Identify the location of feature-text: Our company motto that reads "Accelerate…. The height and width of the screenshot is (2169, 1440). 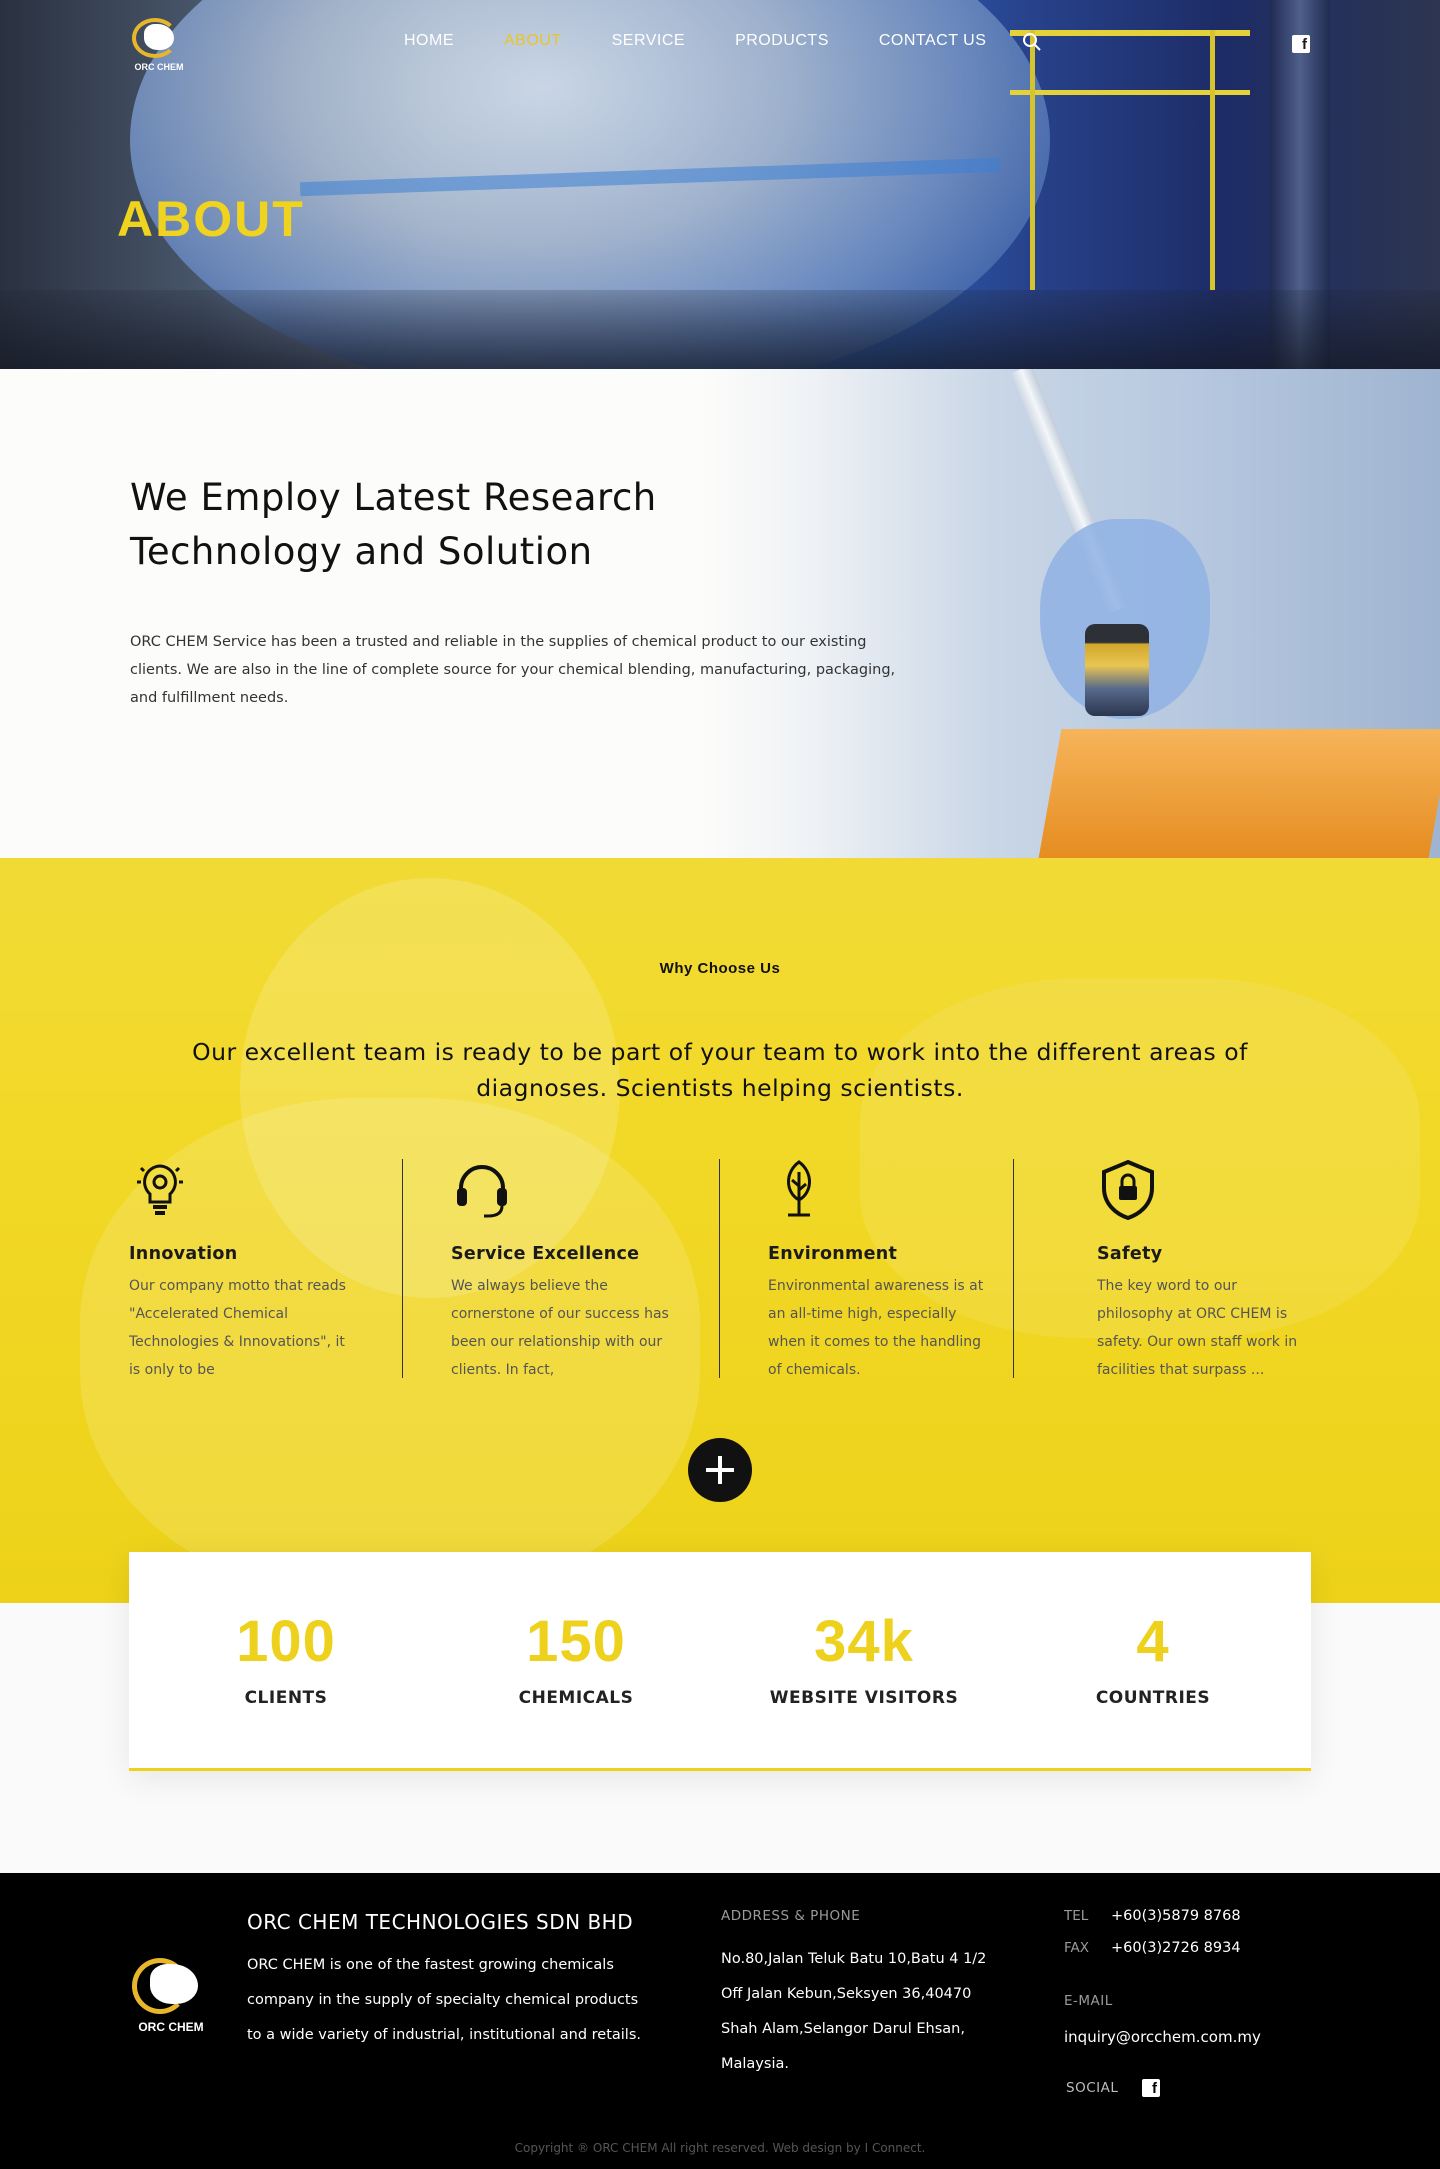
(237, 1328).